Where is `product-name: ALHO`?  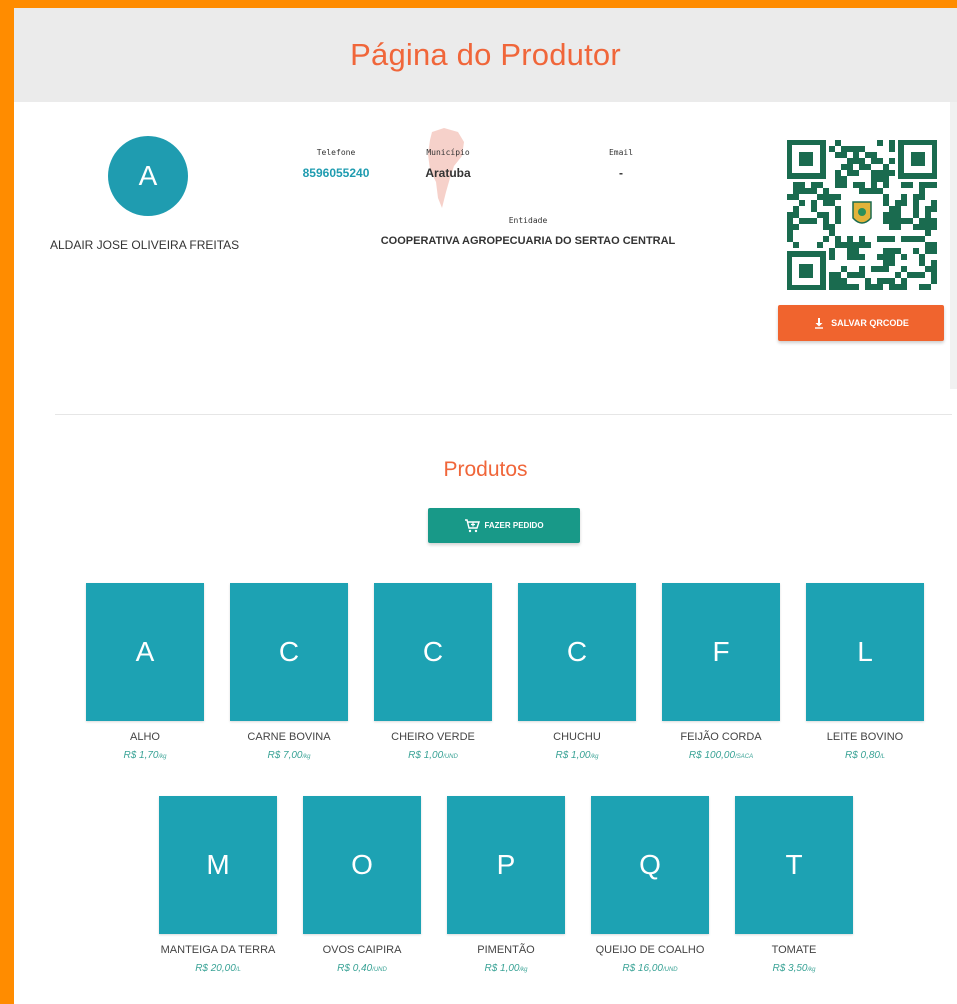 product-name: ALHO is located at coordinates (145, 737).